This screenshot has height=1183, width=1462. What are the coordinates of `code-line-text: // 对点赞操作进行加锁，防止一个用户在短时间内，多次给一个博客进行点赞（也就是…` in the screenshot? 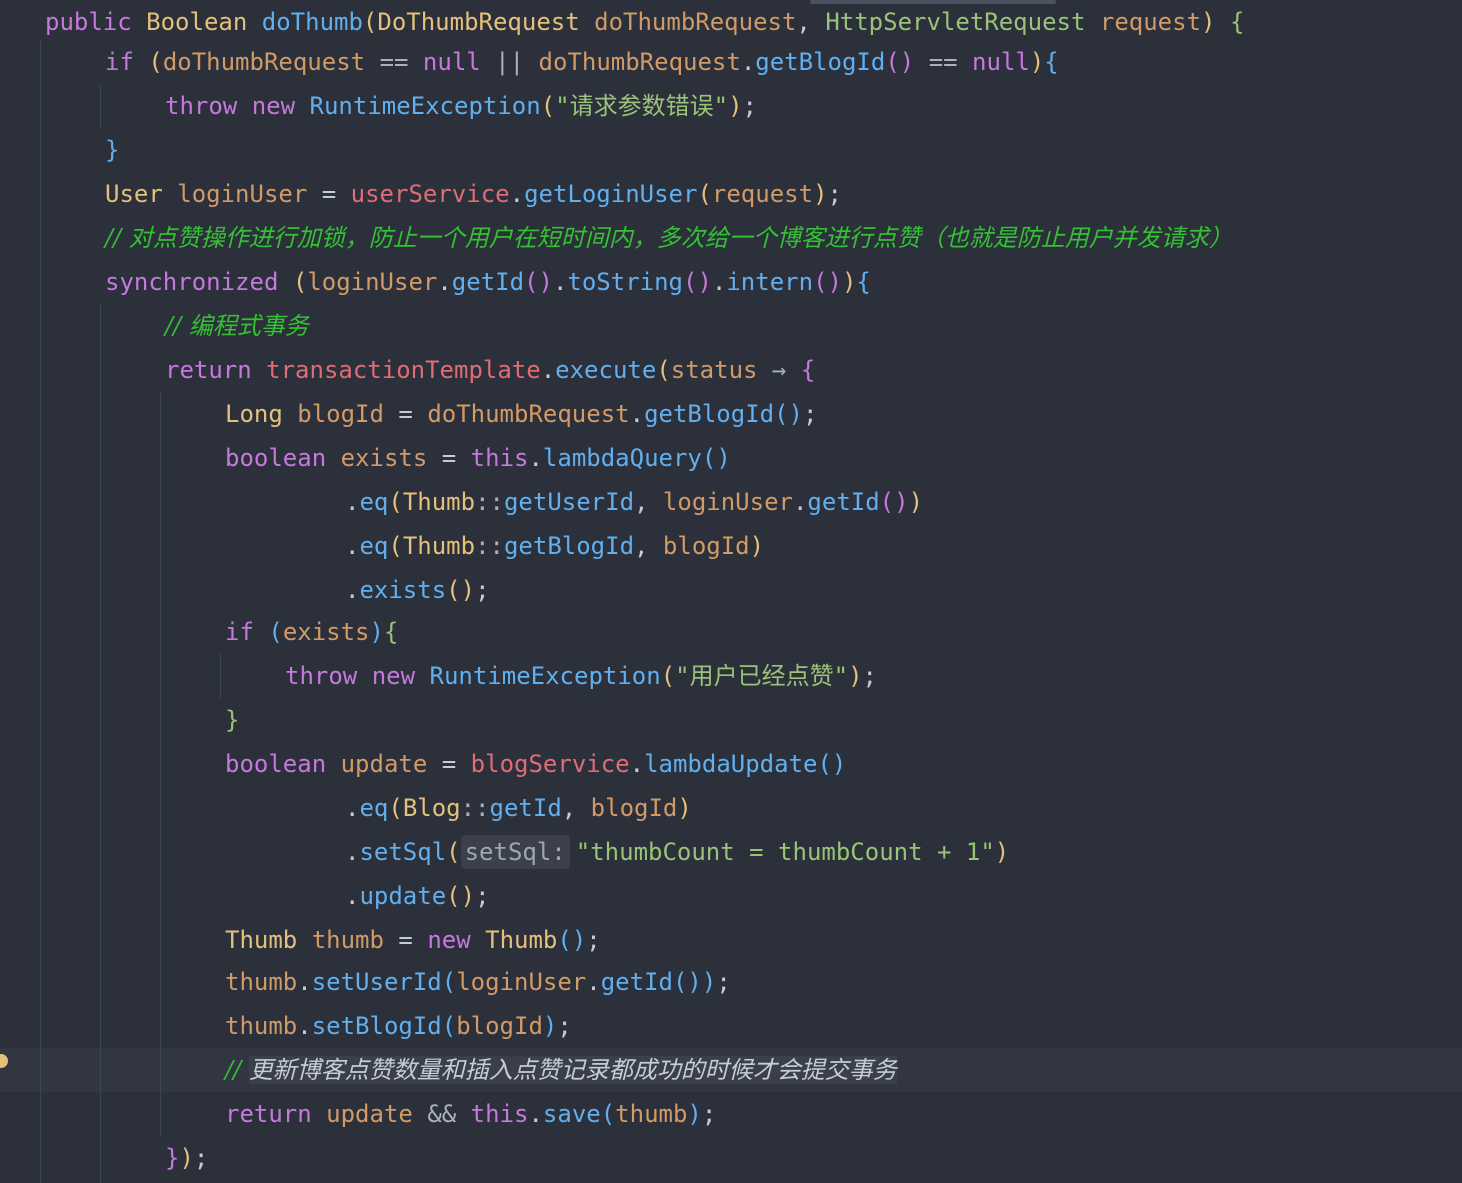 It's located at (669, 238).